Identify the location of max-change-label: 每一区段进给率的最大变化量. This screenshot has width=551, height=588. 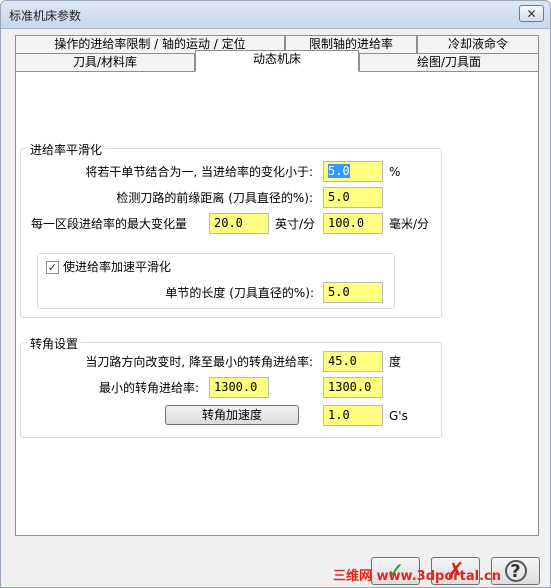
(109, 224).